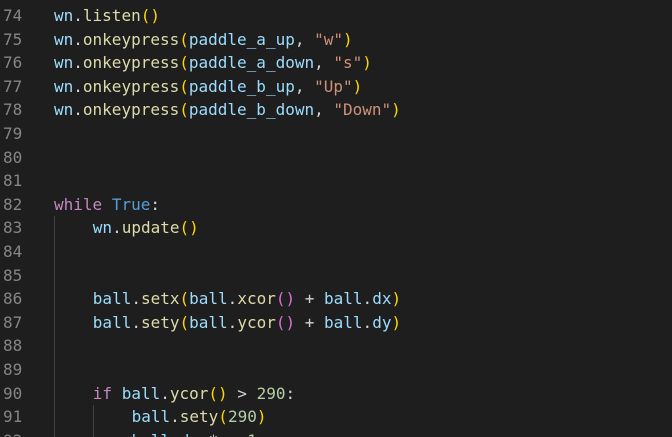 This screenshot has height=437, width=672. I want to click on line-number: 86, so click(13, 299).